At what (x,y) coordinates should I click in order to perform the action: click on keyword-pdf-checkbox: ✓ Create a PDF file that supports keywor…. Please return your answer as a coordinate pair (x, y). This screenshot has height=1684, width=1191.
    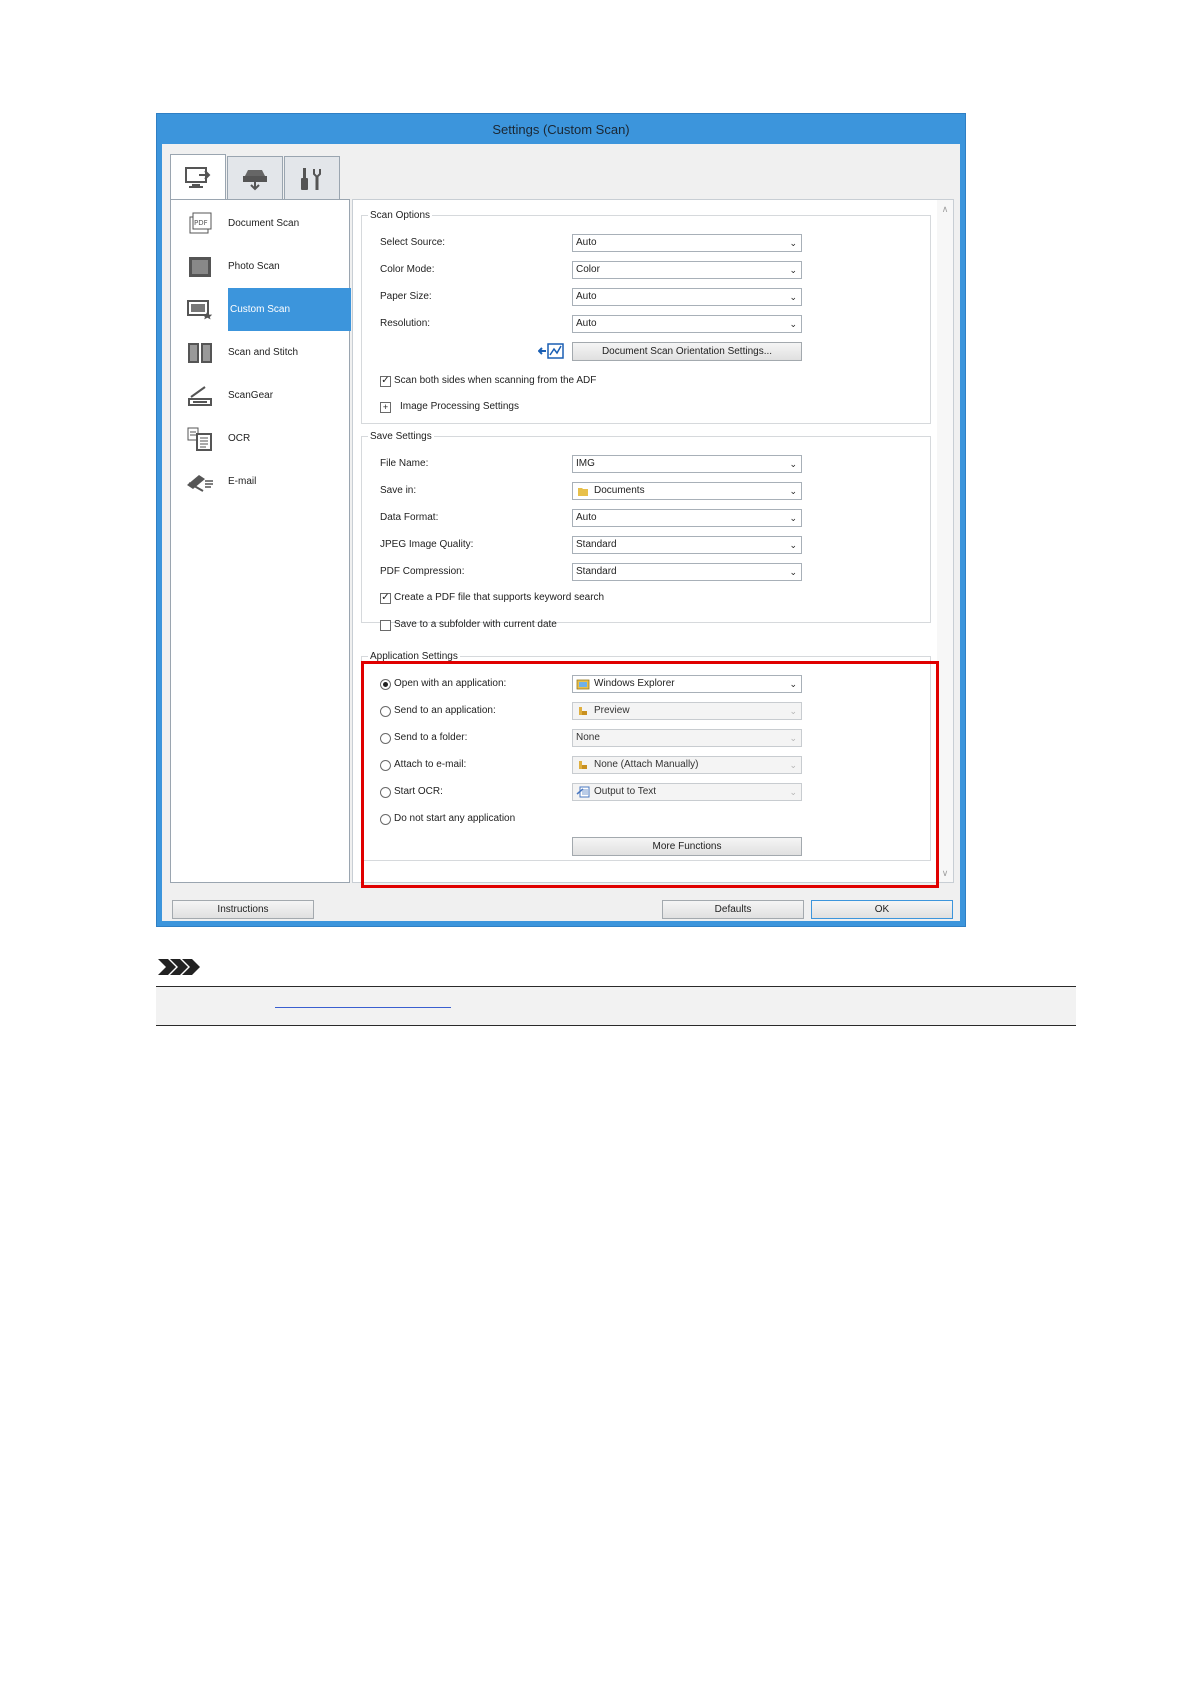
    Looking at the image, I should click on (492, 598).